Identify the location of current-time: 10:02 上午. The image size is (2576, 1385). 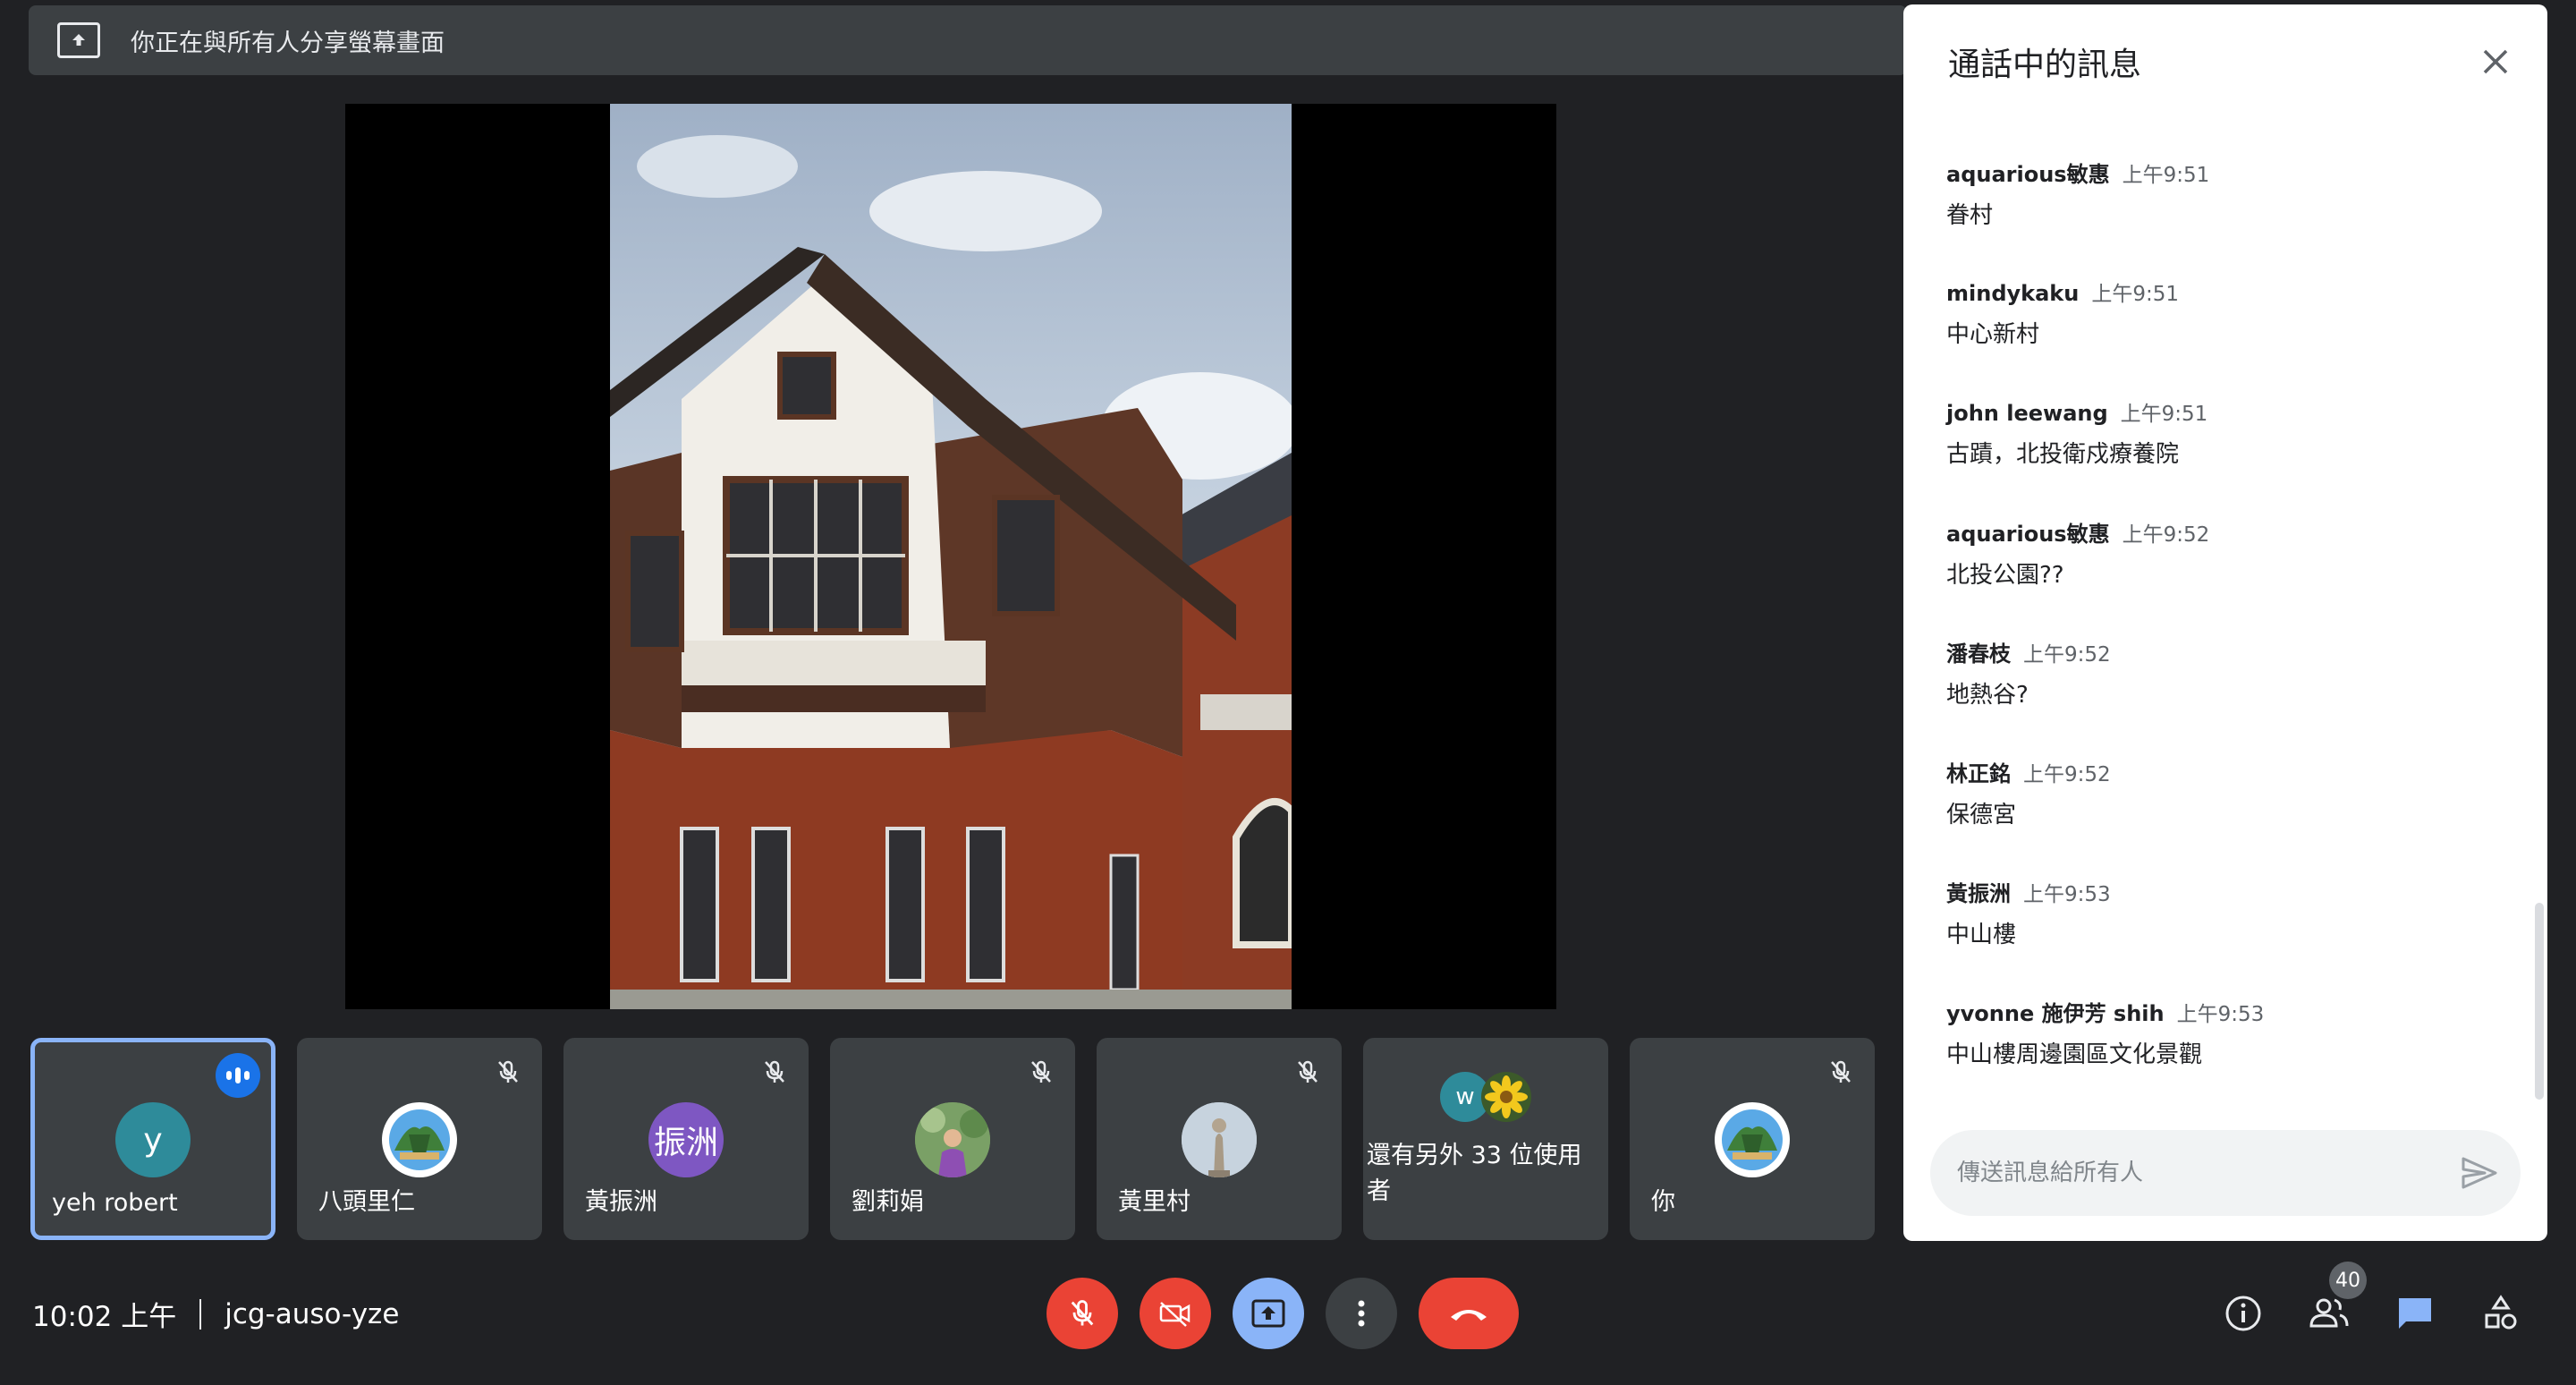
(104, 1317).